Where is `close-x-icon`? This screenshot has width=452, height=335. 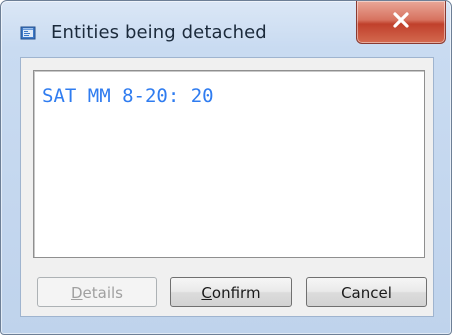
close-x-icon is located at coordinates (401, 20).